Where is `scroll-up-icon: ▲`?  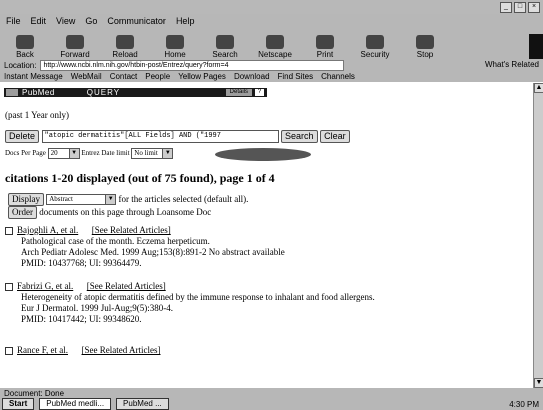
scroll-up-icon: ▲ is located at coordinates (538, 88).